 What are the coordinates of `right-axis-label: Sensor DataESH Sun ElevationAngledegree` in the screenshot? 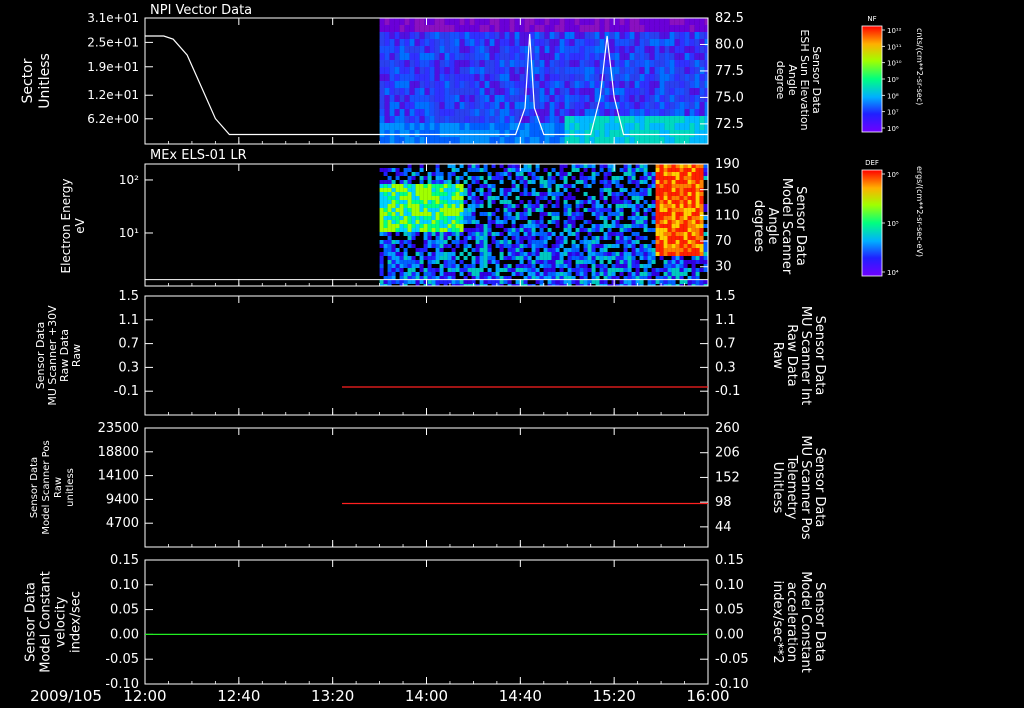 It's located at (798, 79).